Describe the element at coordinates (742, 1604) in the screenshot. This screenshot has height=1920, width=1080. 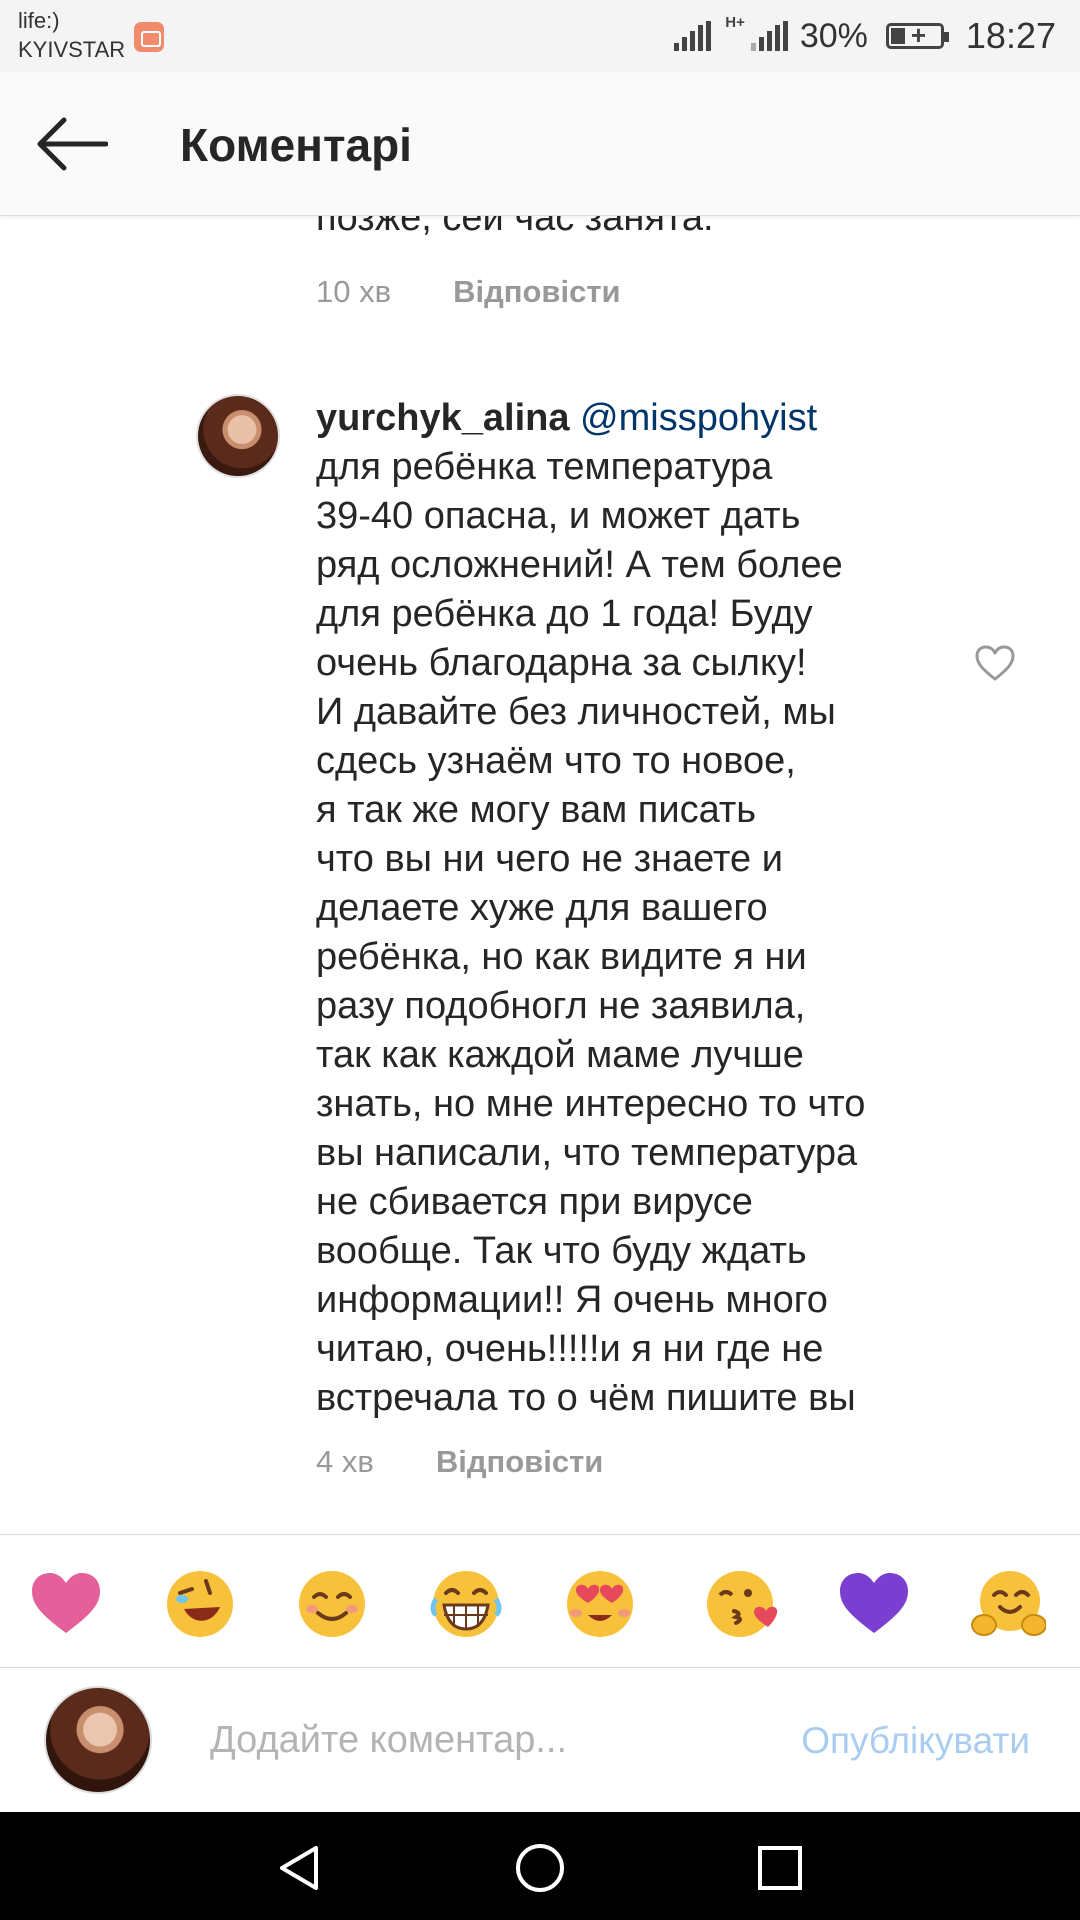
I see `kissing-heart-emoji-icon` at that location.